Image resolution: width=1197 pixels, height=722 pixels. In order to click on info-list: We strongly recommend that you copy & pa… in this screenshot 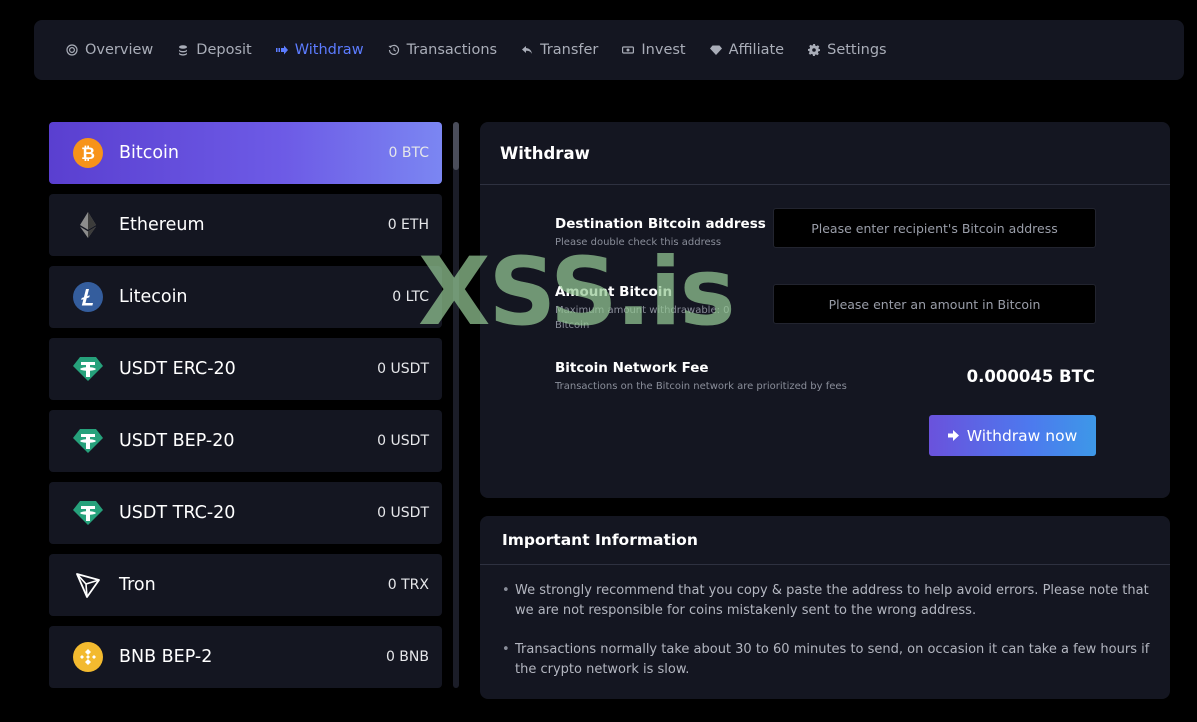, I will do `click(825, 622)`.